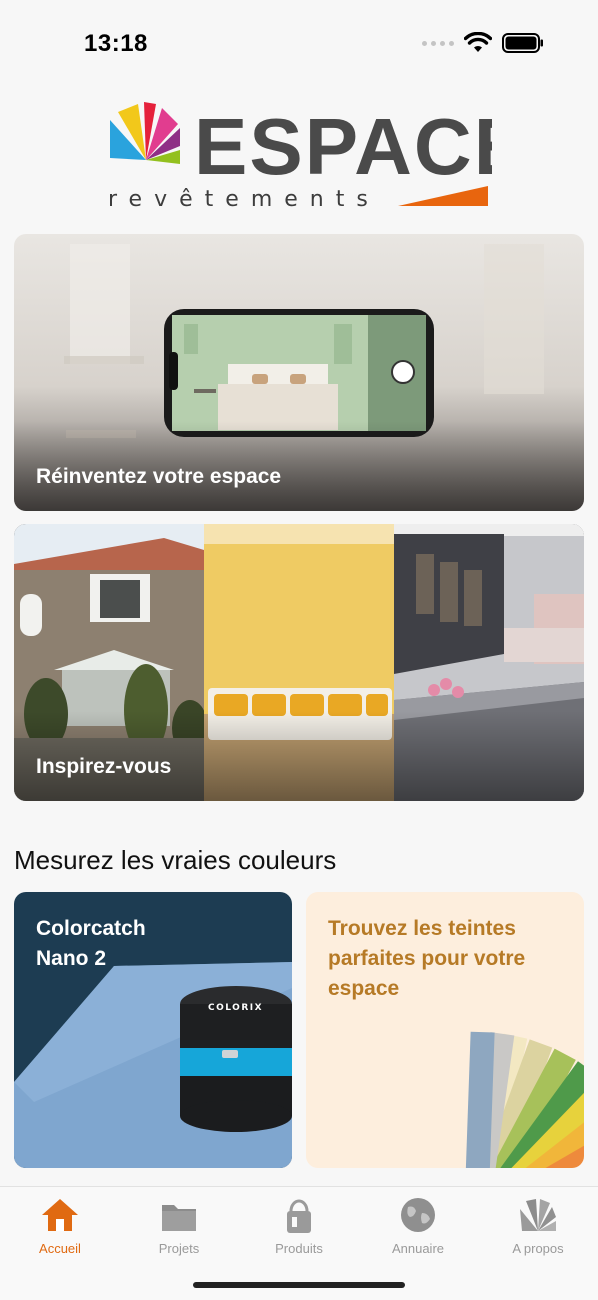 The height and width of the screenshot is (1300, 598). Describe the element at coordinates (60, 1248) in the screenshot. I see `tab-label-accueil: Accueil` at that location.